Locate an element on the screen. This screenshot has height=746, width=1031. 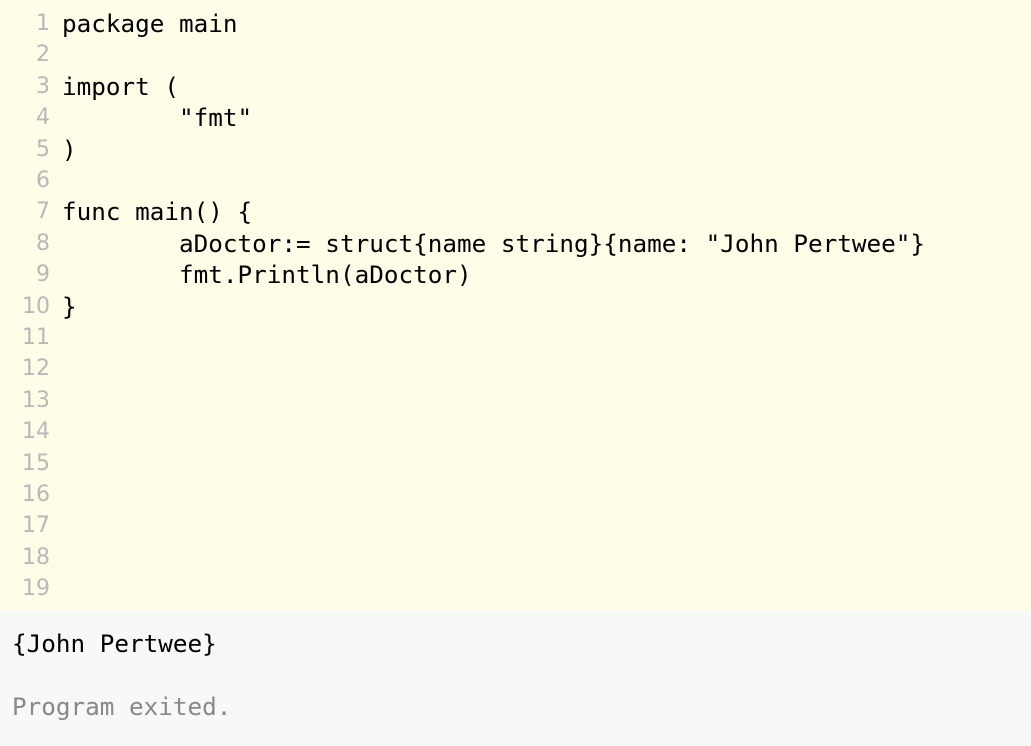
code-line: 4 "fmt" is located at coordinates (515, 117).